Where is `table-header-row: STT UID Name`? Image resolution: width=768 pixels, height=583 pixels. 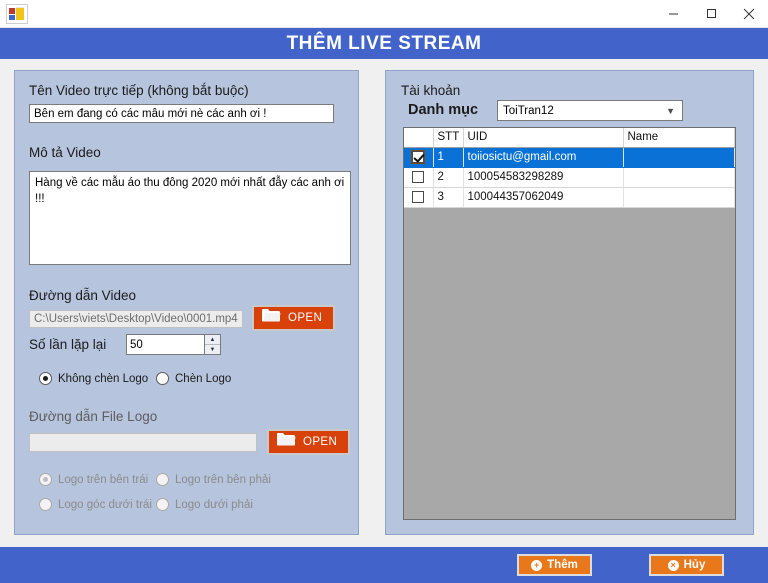
table-header-row: STT UID Name is located at coordinates (569, 138).